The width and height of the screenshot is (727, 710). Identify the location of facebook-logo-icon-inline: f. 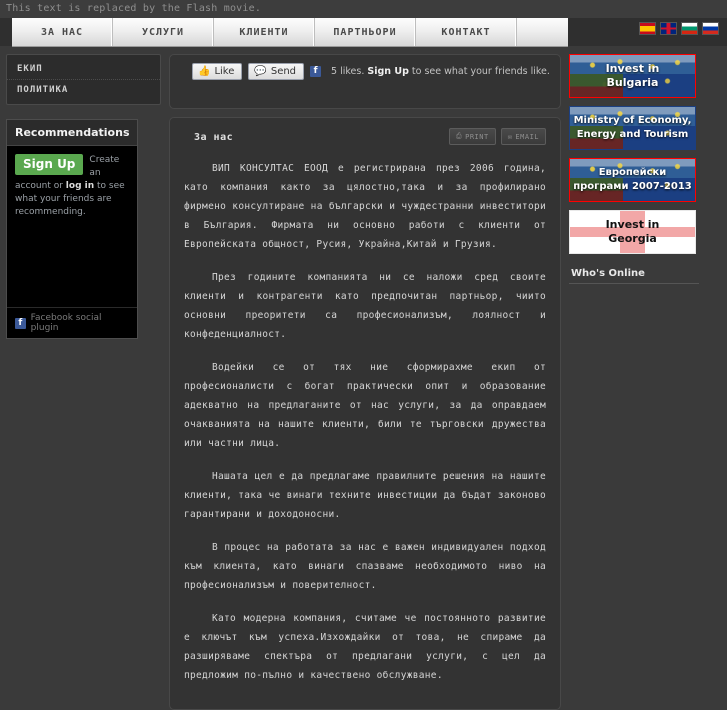
(316, 71).